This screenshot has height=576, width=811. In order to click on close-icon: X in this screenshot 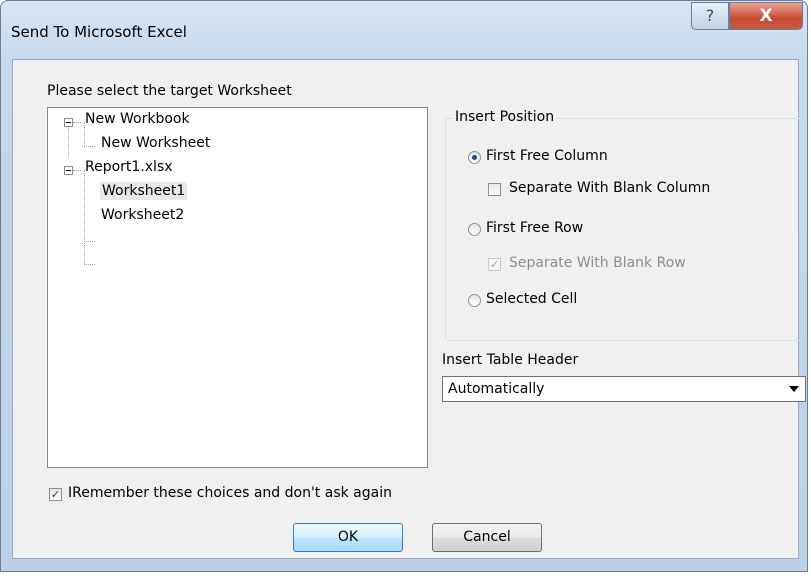, I will do `click(766, 16)`.